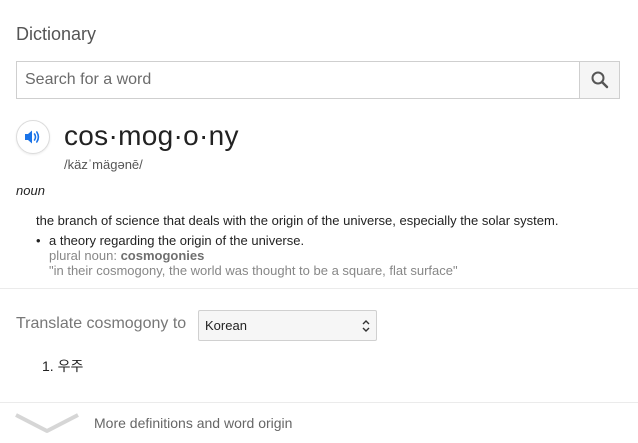 The width and height of the screenshot is (638, 443). What do you see at coordinates (63, 366) in the screenshot?
I see `translation-result: 1. 우주` at bounding box center [63, 366].